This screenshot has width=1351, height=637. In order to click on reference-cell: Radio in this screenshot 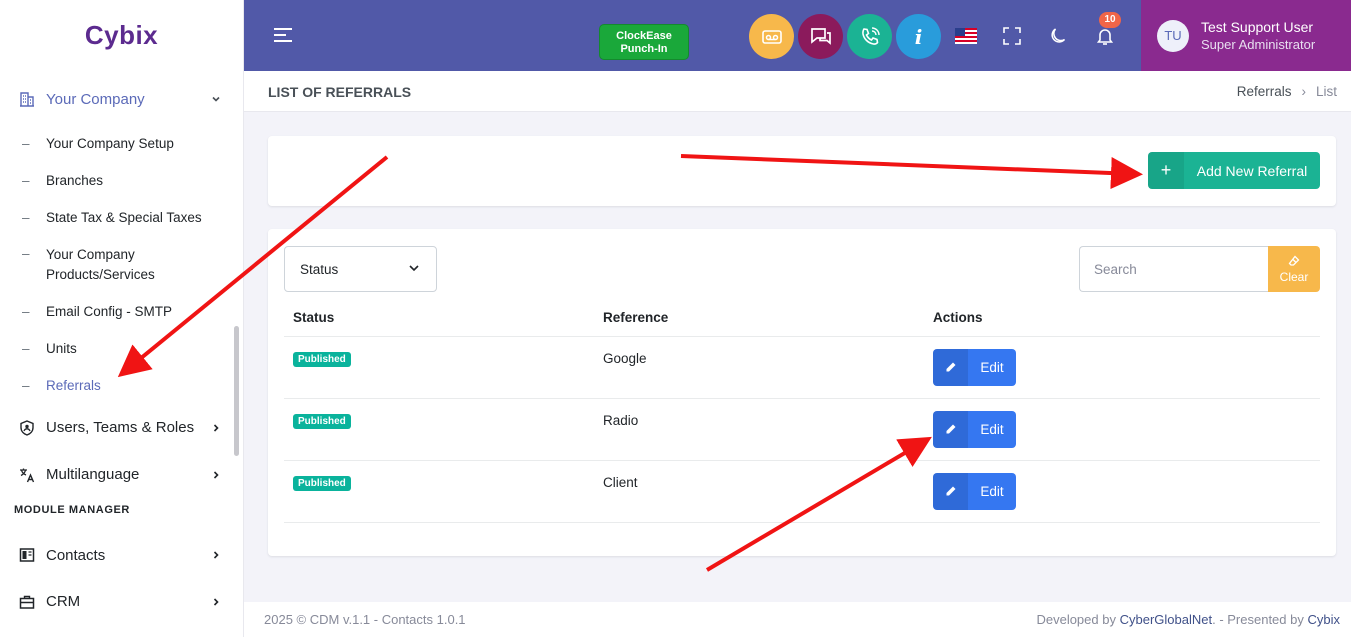, I will do `click(621, 420)`.